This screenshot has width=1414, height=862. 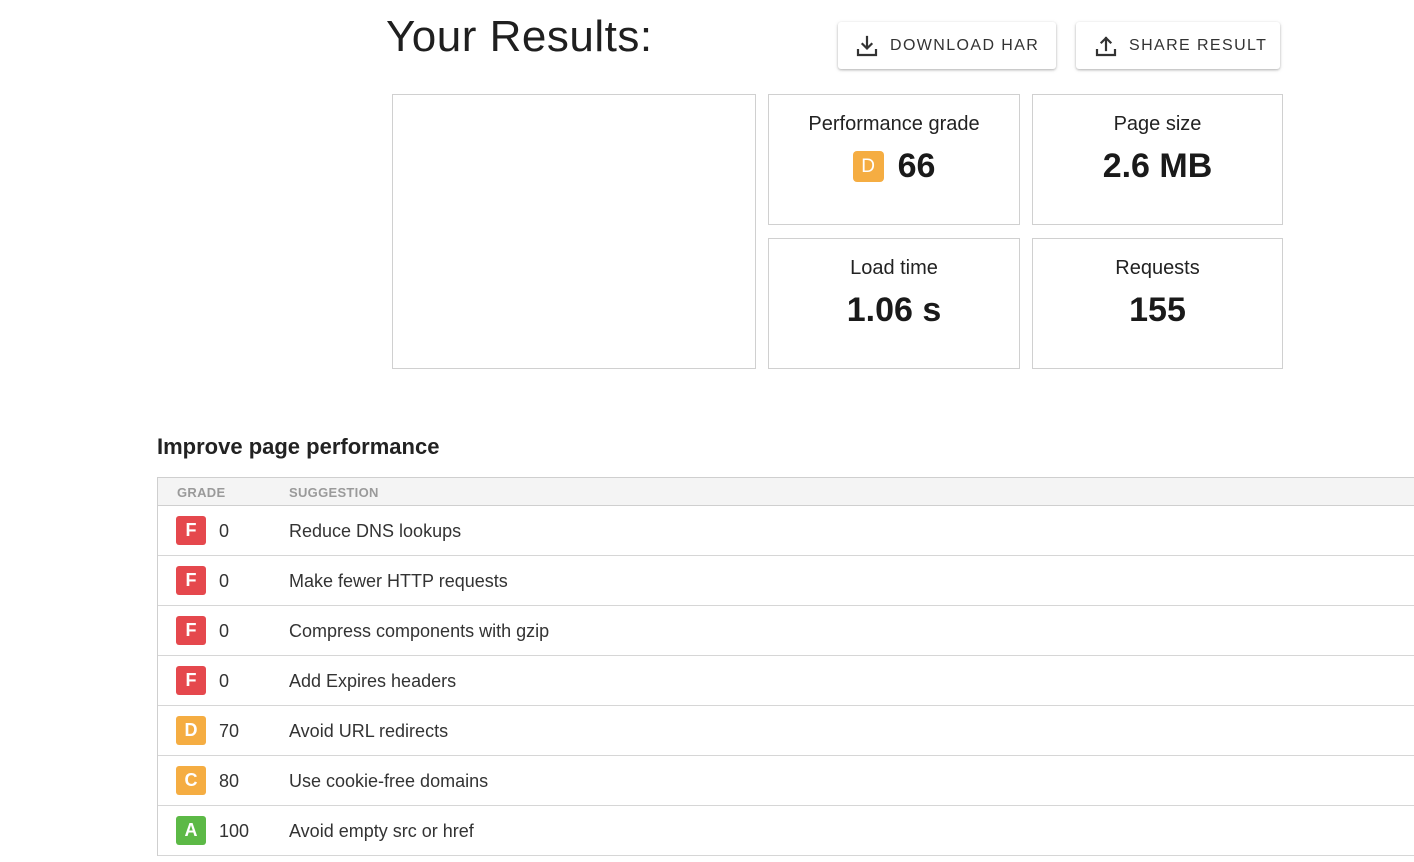 What do you see at coordinates (334, 492) in the screenshot?
I see `column-header-suggestion: SUGGESTION` at bounding box center [334, 492].